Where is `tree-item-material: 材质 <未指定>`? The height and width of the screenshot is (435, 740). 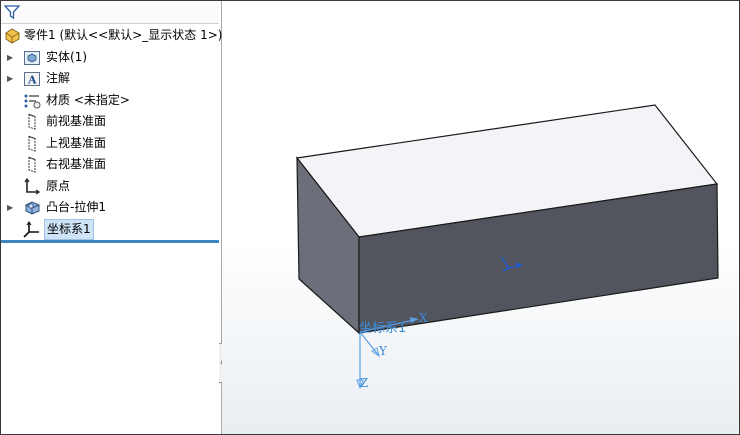
tree-item-material: 材质 <未指定> is located at coordinates (110, 100).